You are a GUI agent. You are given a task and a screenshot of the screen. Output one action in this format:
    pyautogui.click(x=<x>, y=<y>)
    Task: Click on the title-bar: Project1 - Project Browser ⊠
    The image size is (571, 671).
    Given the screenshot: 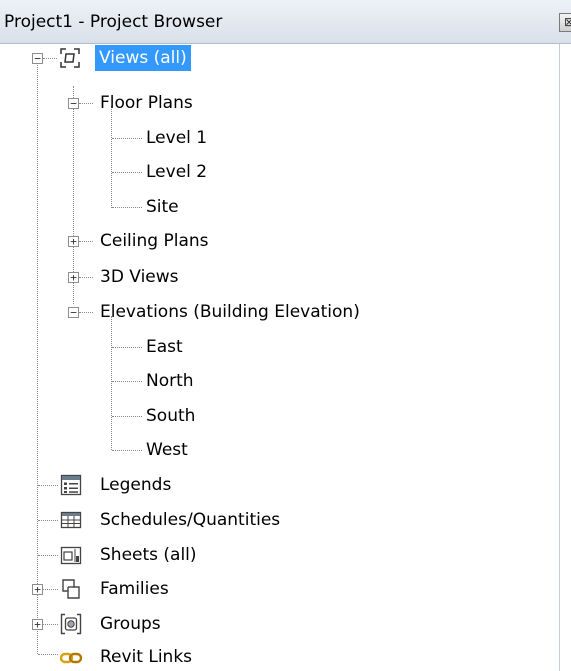 What is the action you would take?
    pyautogui.click(x=285, y=22)
    